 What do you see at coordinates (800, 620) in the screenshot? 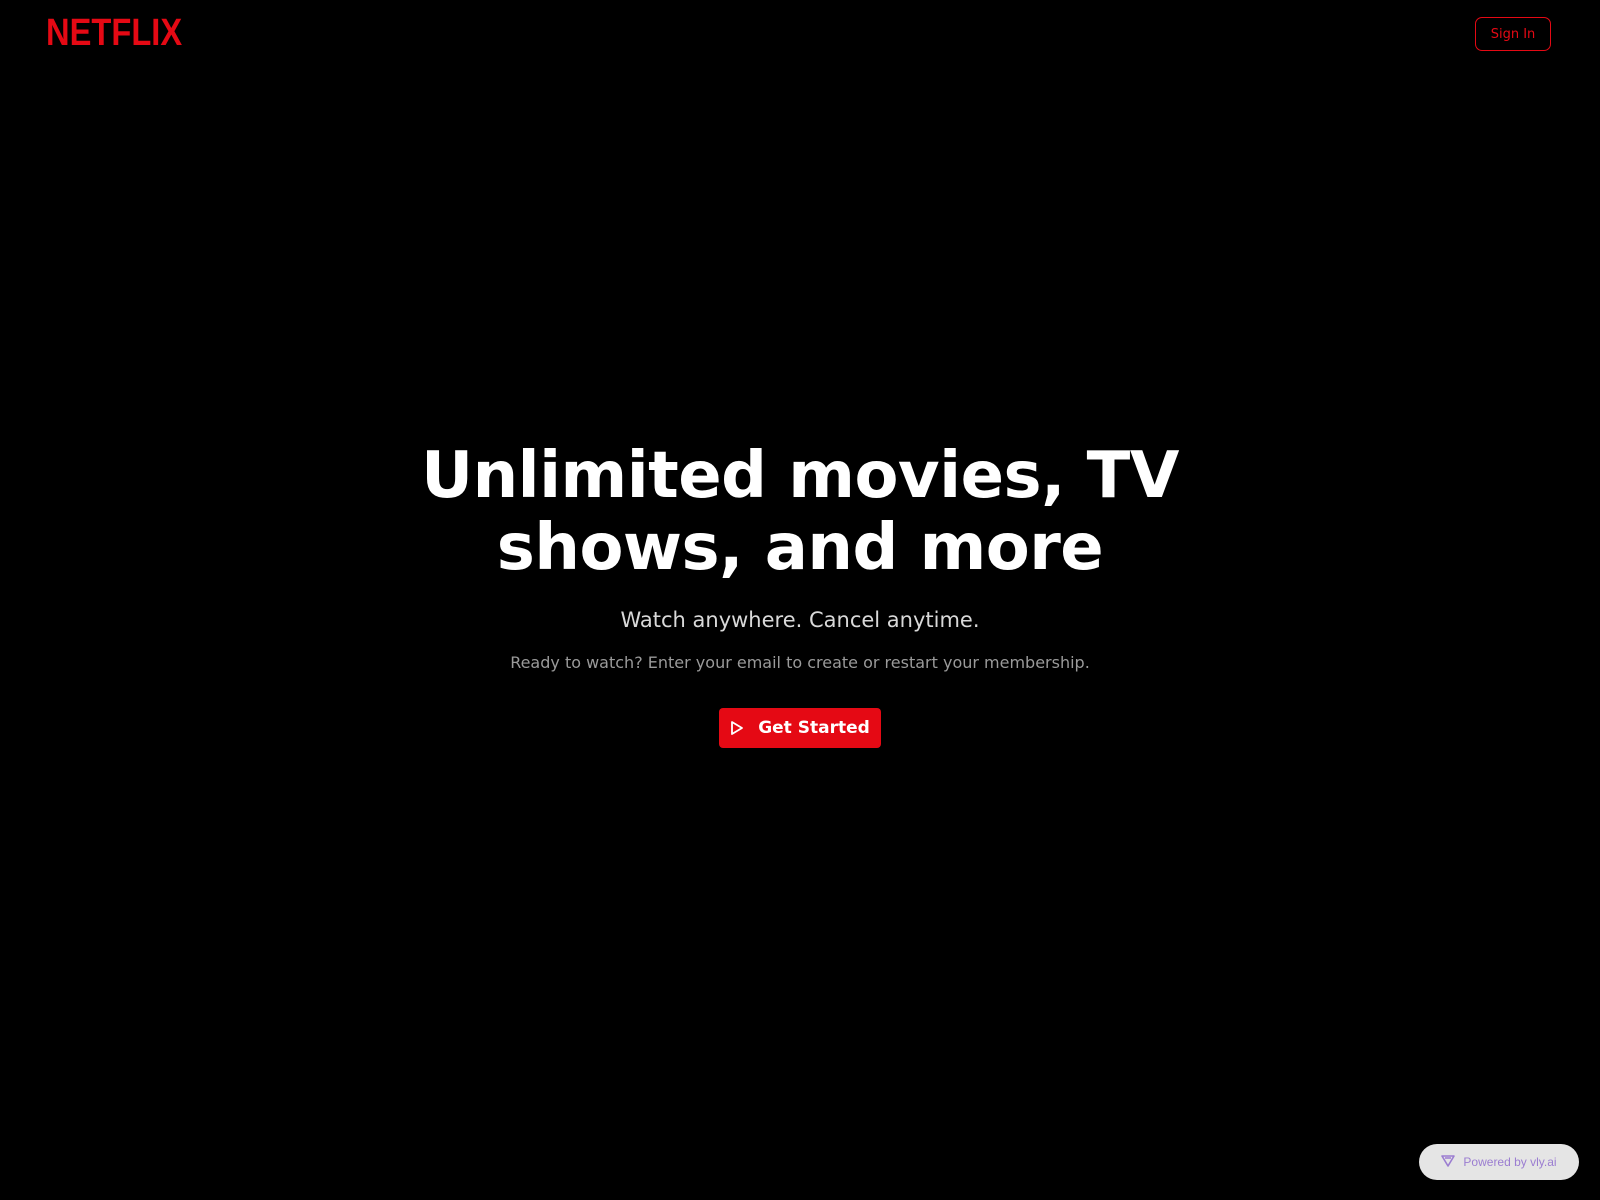
I see `hero-subheadline: Watch anywhere. Cancel anytime.` at bounding box center [800, 620].